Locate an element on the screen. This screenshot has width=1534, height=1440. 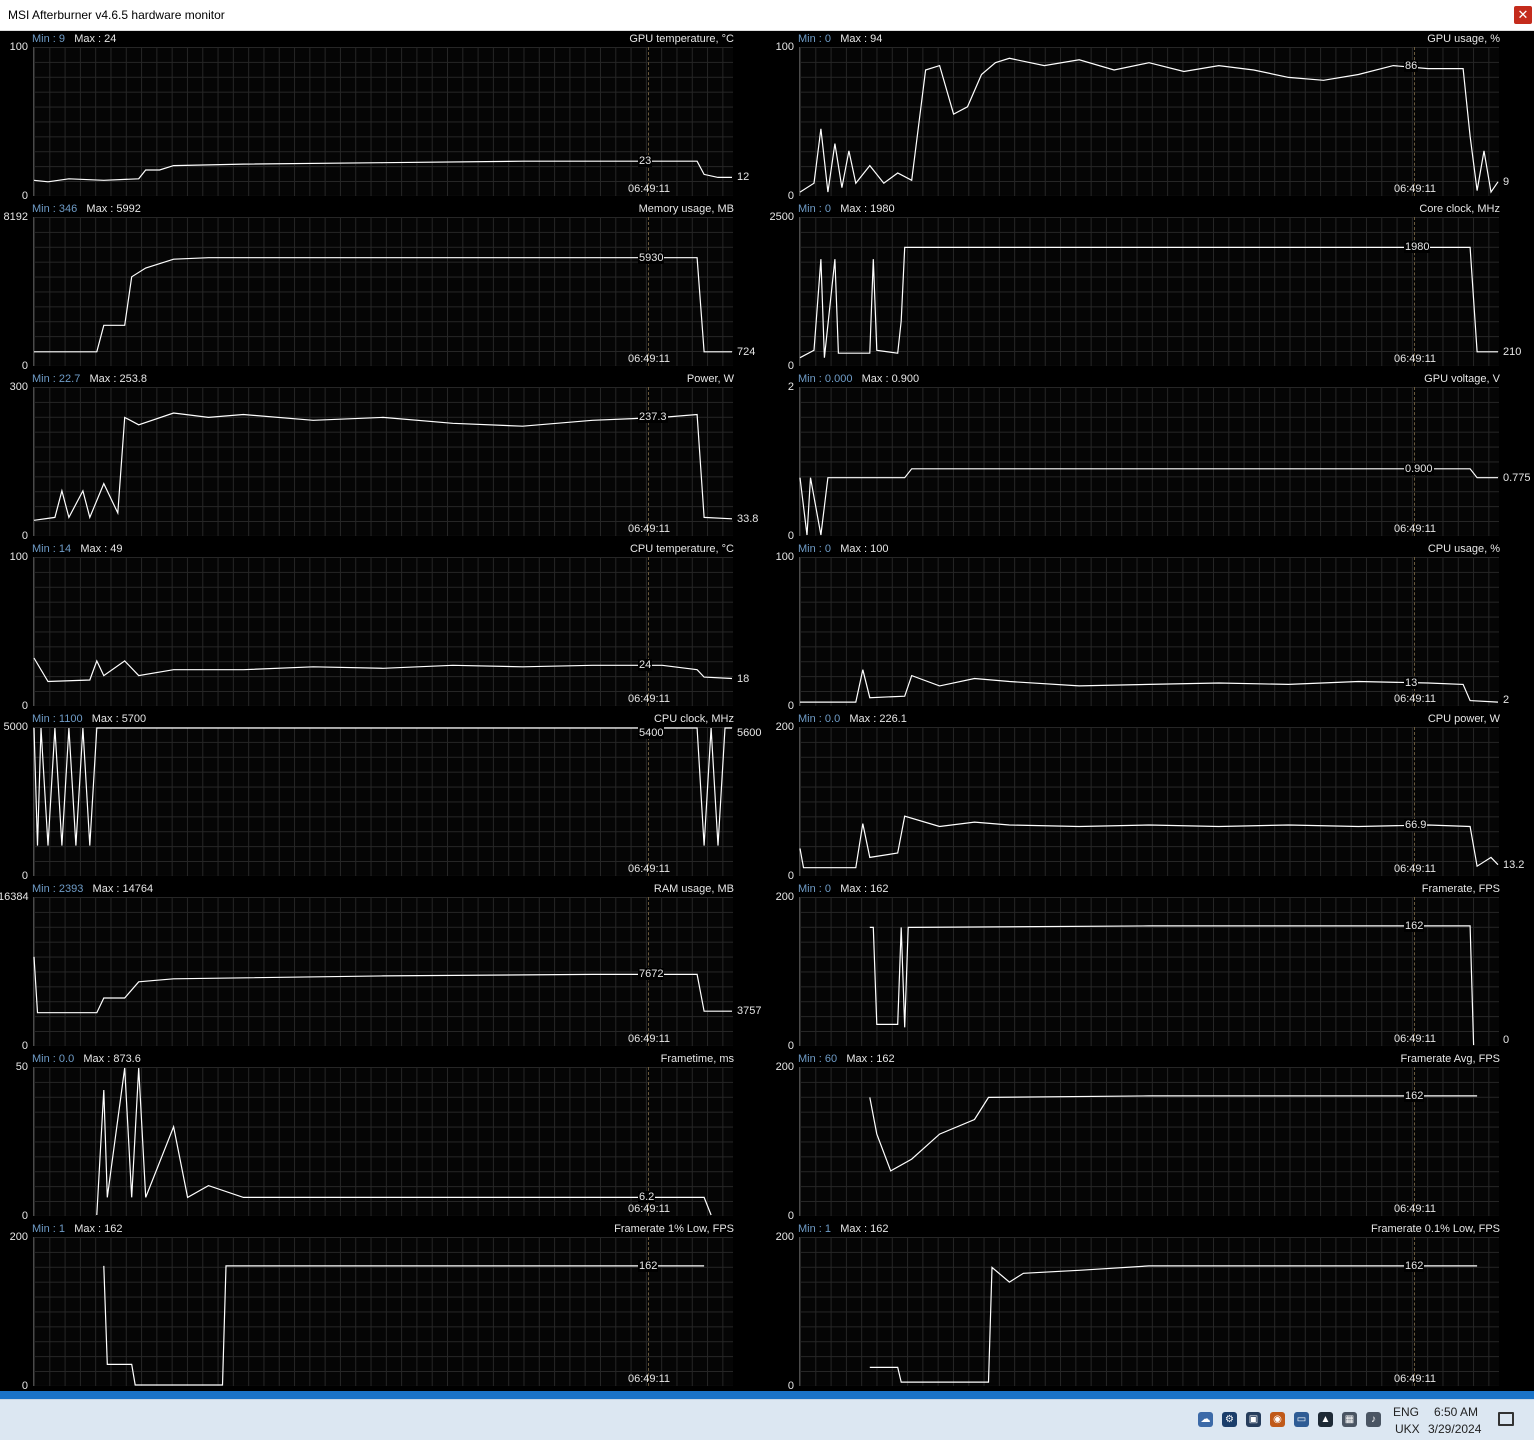
current-value: 86 is located at coordinates (1411, 65).